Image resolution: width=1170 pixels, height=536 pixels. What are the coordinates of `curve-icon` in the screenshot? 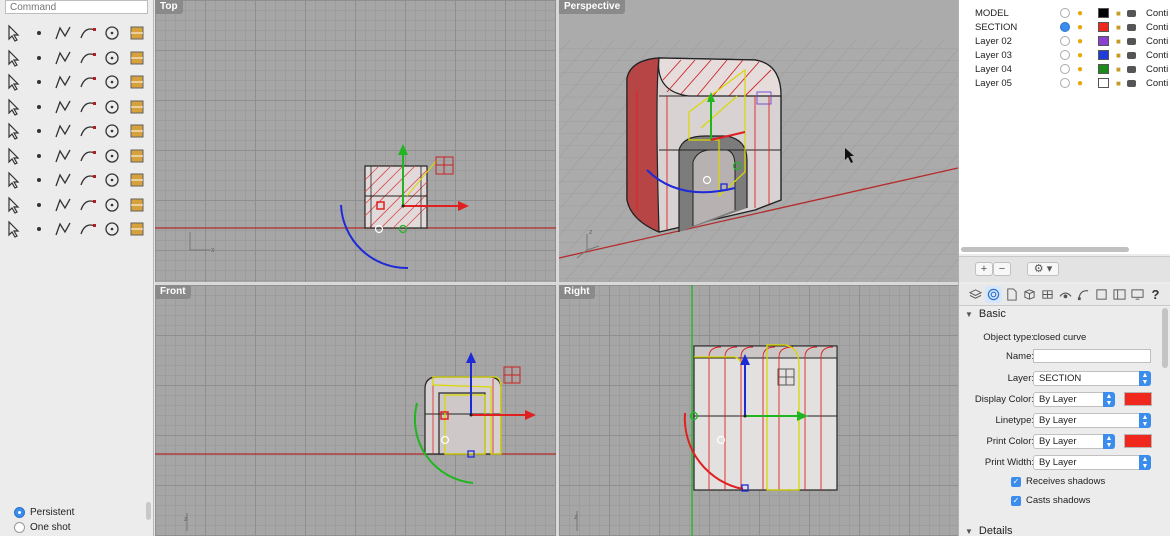 It's located at (88, 33).